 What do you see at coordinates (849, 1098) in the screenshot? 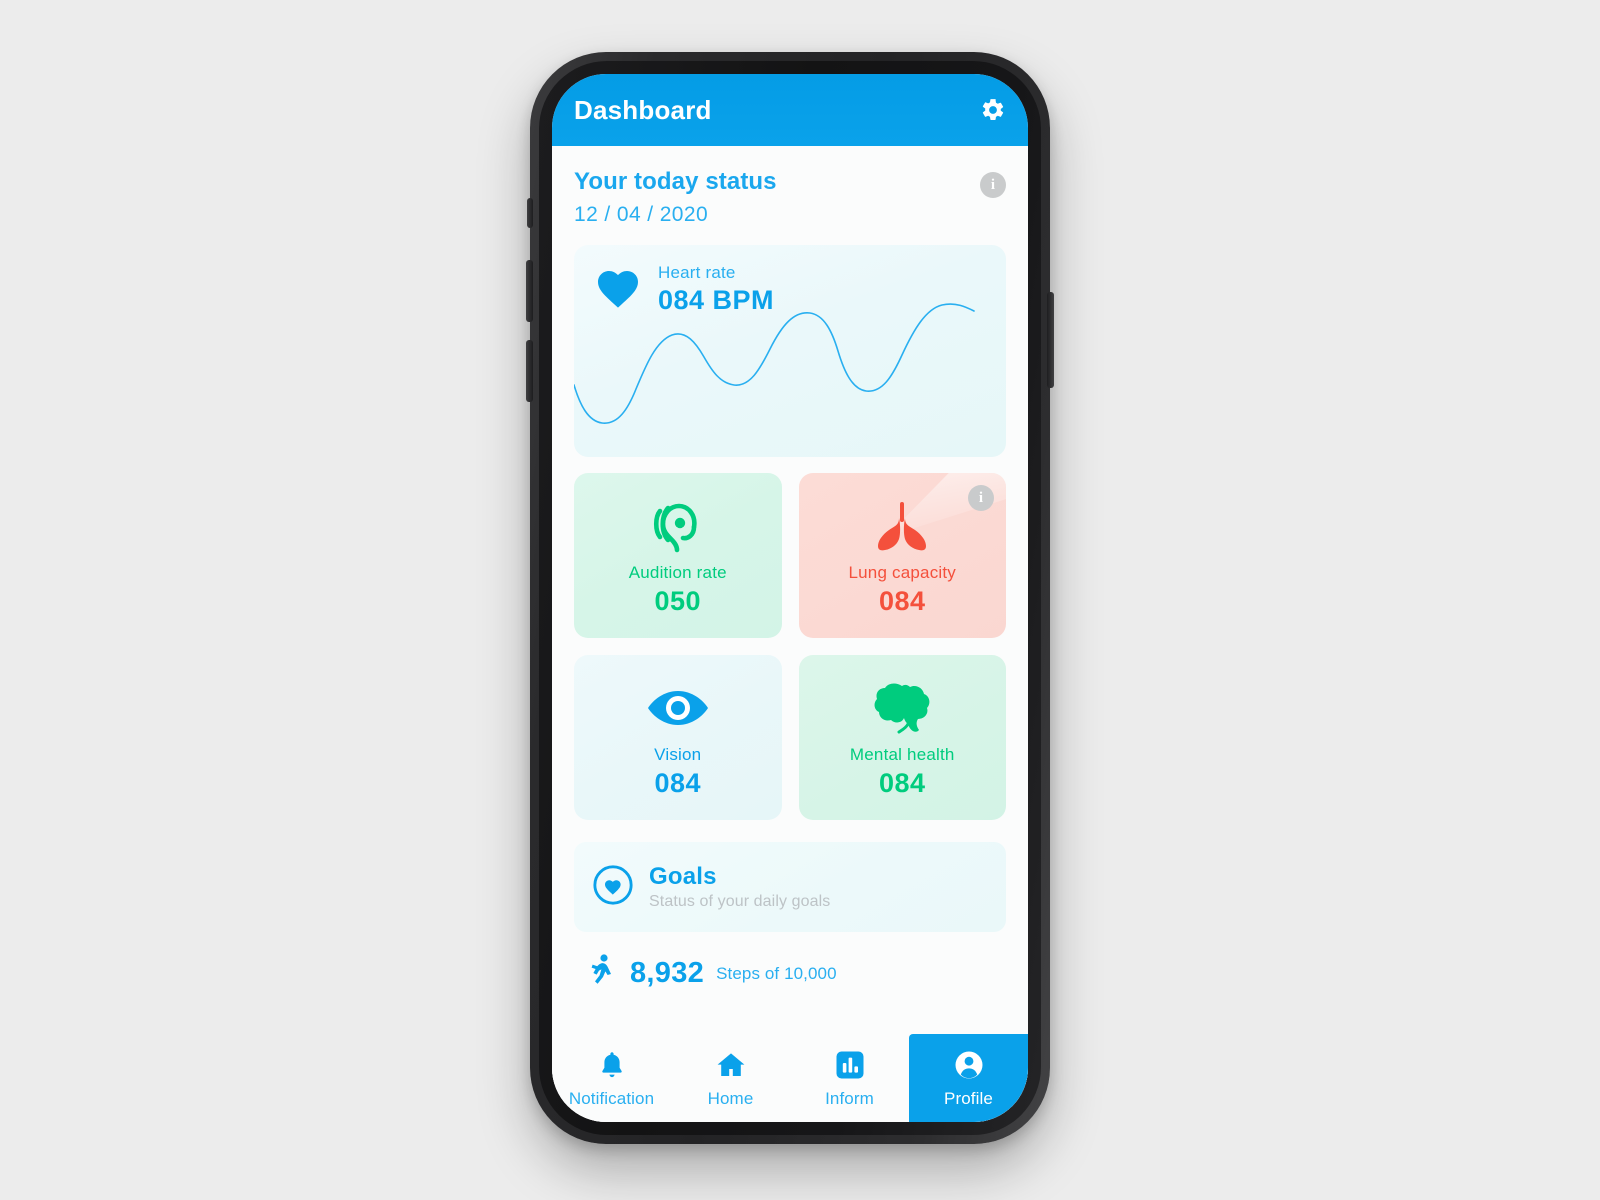
I see `nav-label: Inform` at bounding box center [849, 1098].